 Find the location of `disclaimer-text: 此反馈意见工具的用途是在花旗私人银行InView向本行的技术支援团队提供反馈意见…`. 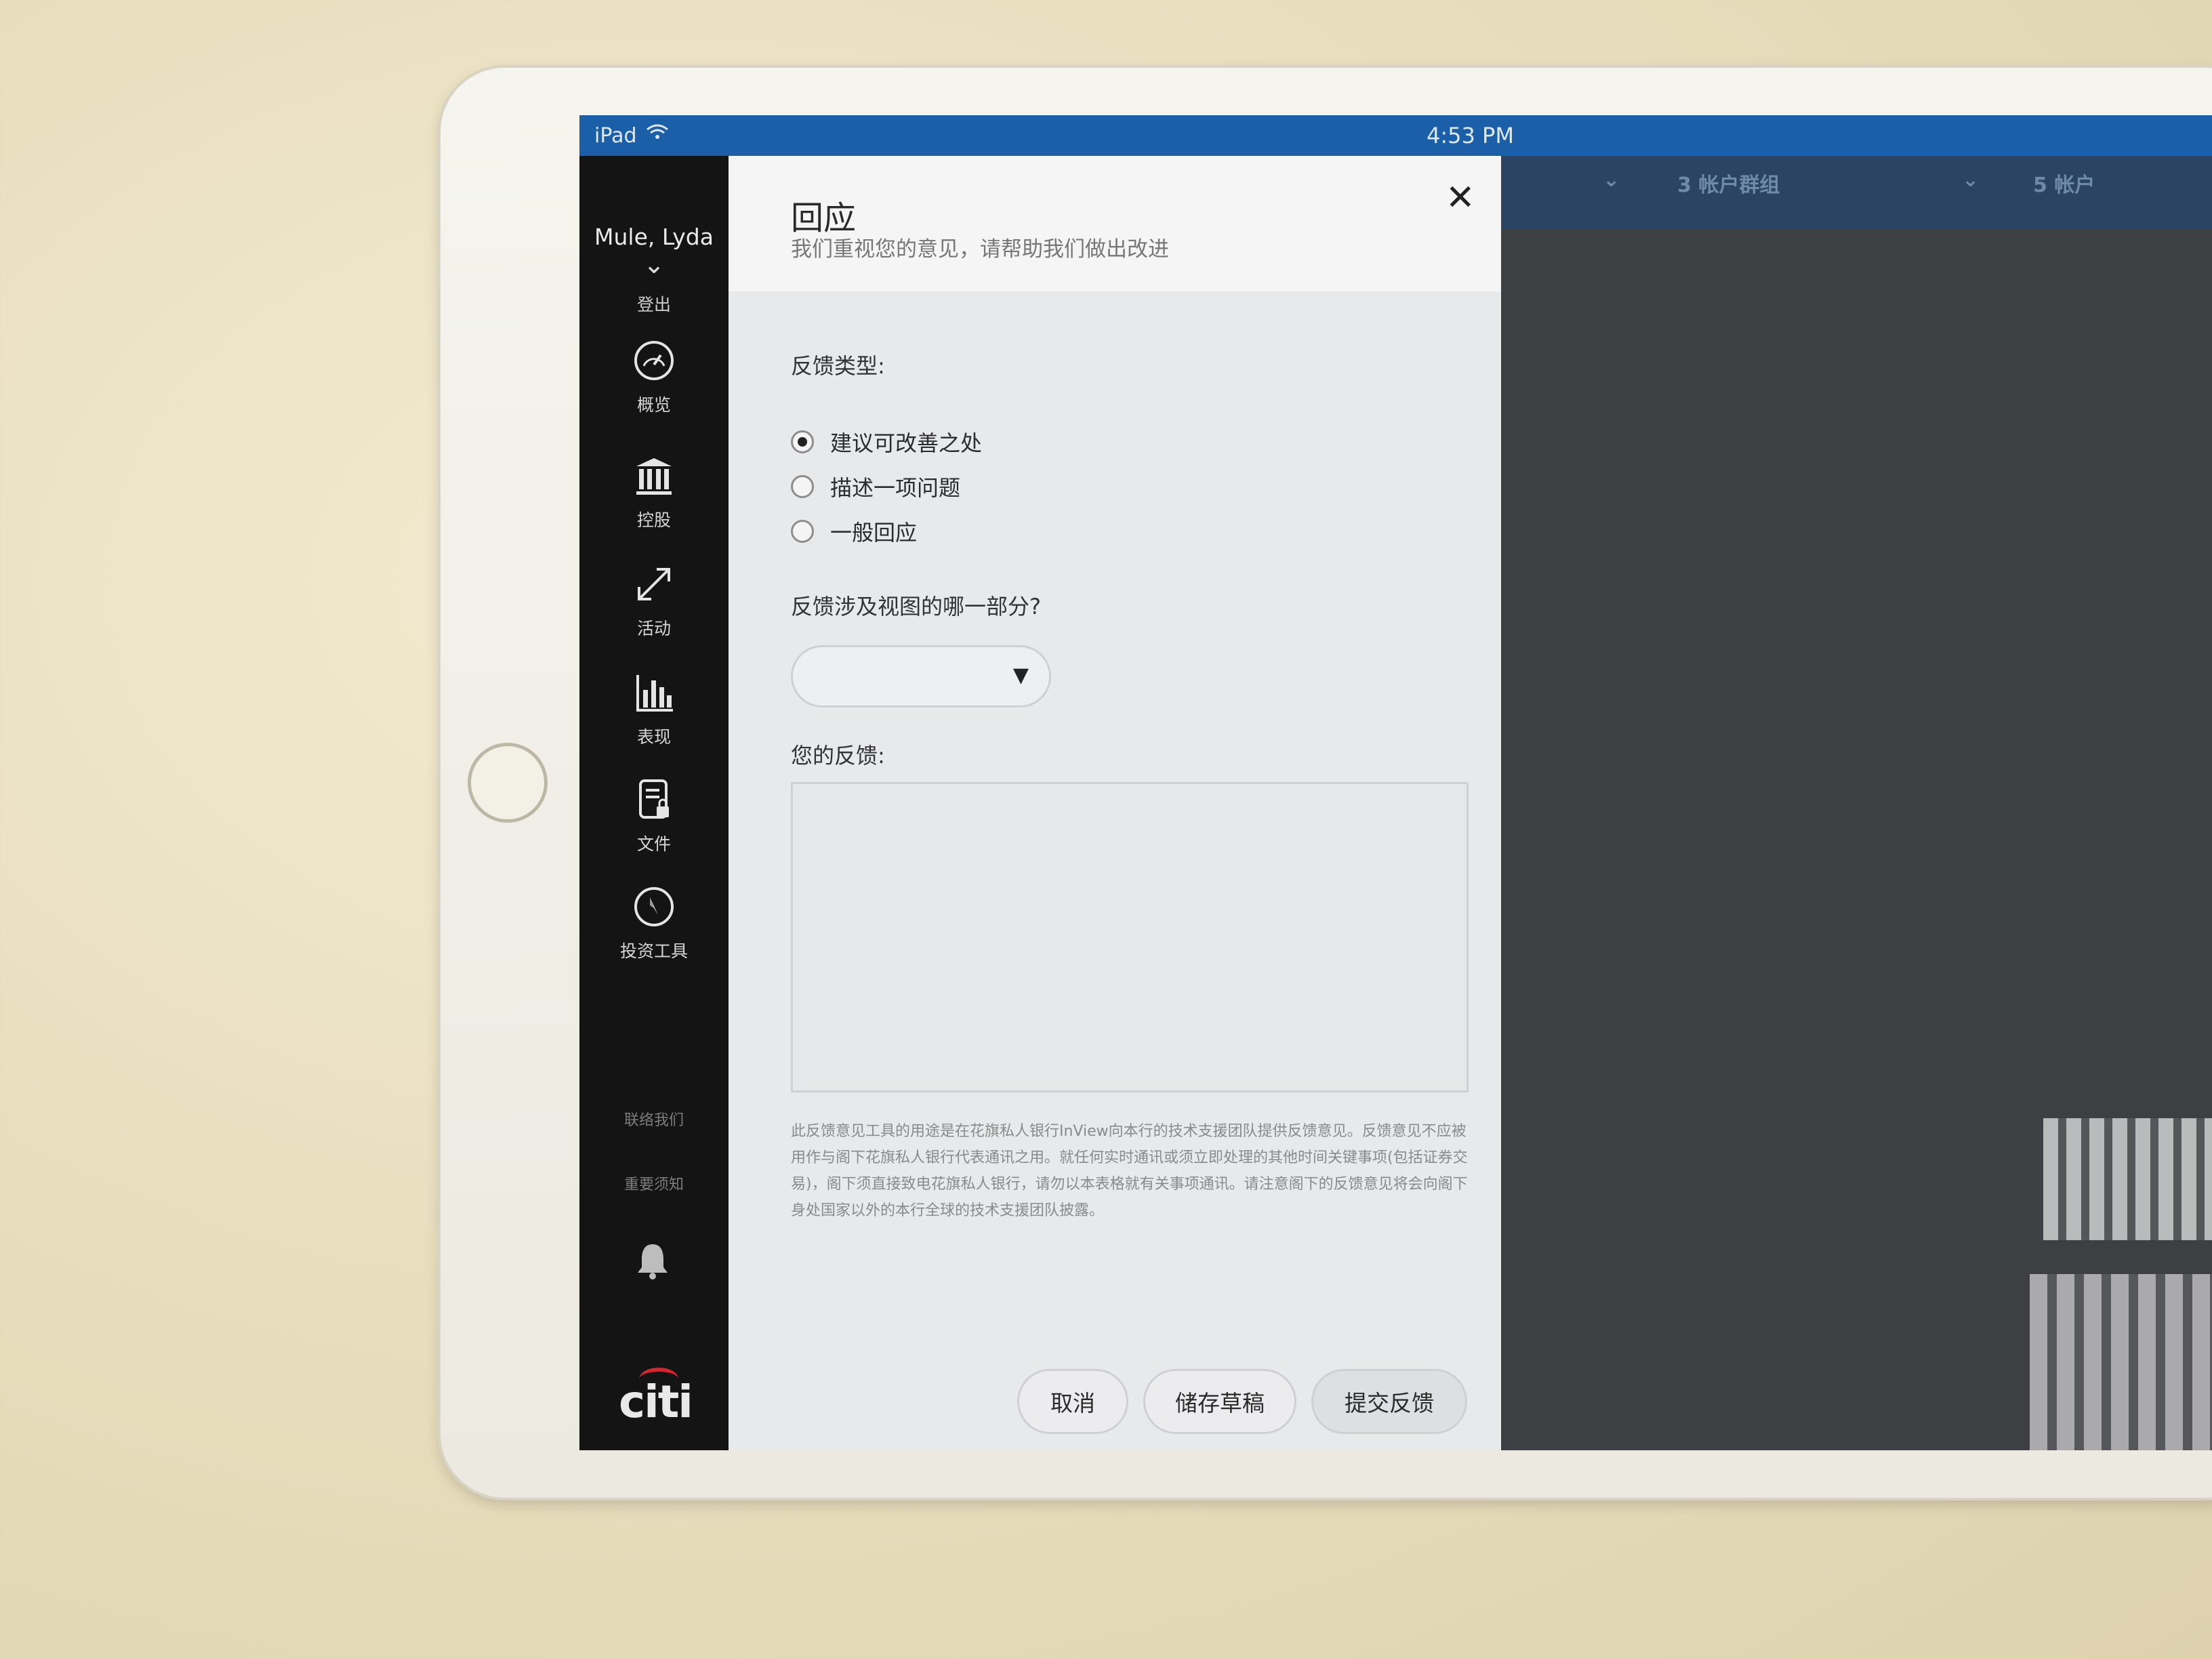

disclaimer-text: 此反馈意见工具的用途是在花旗私人银行InView向本行的技术支援团队提供反馈意见… is located at coordinates (1129, 1171).